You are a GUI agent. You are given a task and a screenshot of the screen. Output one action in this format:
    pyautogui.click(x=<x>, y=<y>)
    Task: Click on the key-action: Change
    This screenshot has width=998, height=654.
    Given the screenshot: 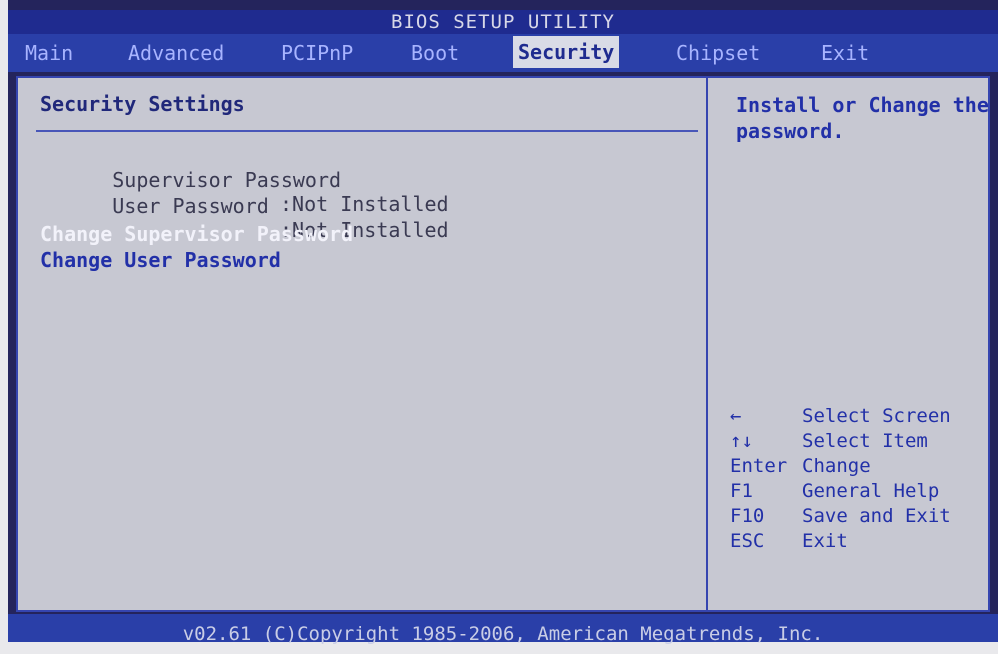 What is the action you would take?
    pyautogui.click(x=836, y=466)
    